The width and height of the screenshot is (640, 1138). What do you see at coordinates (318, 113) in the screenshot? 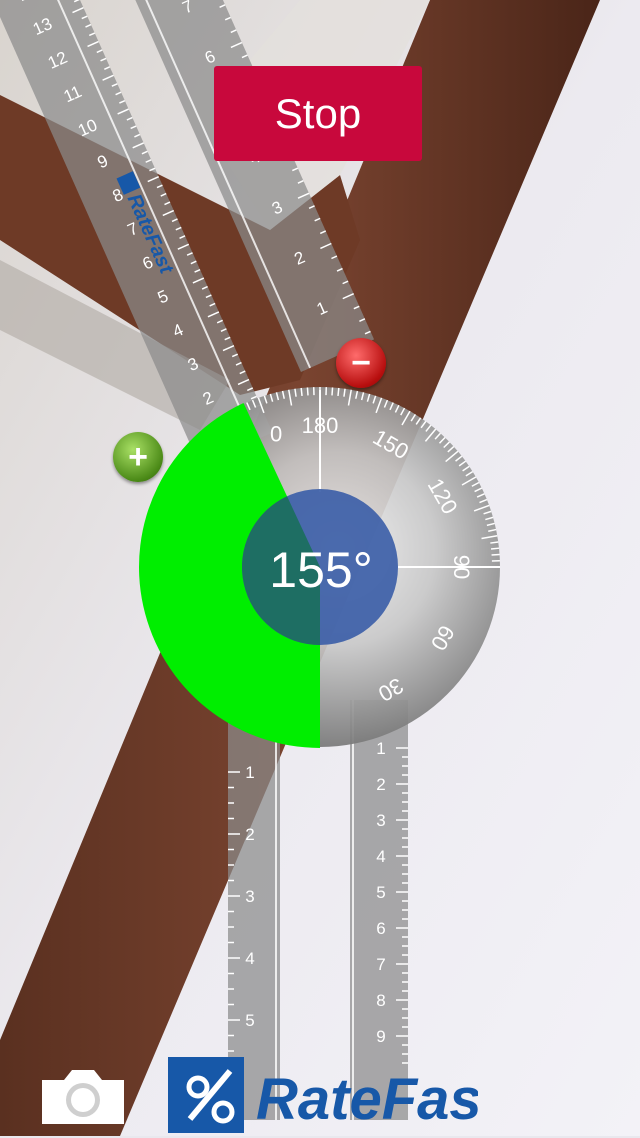
I see `stop-button: Stop` at bounding box center [318, 113].